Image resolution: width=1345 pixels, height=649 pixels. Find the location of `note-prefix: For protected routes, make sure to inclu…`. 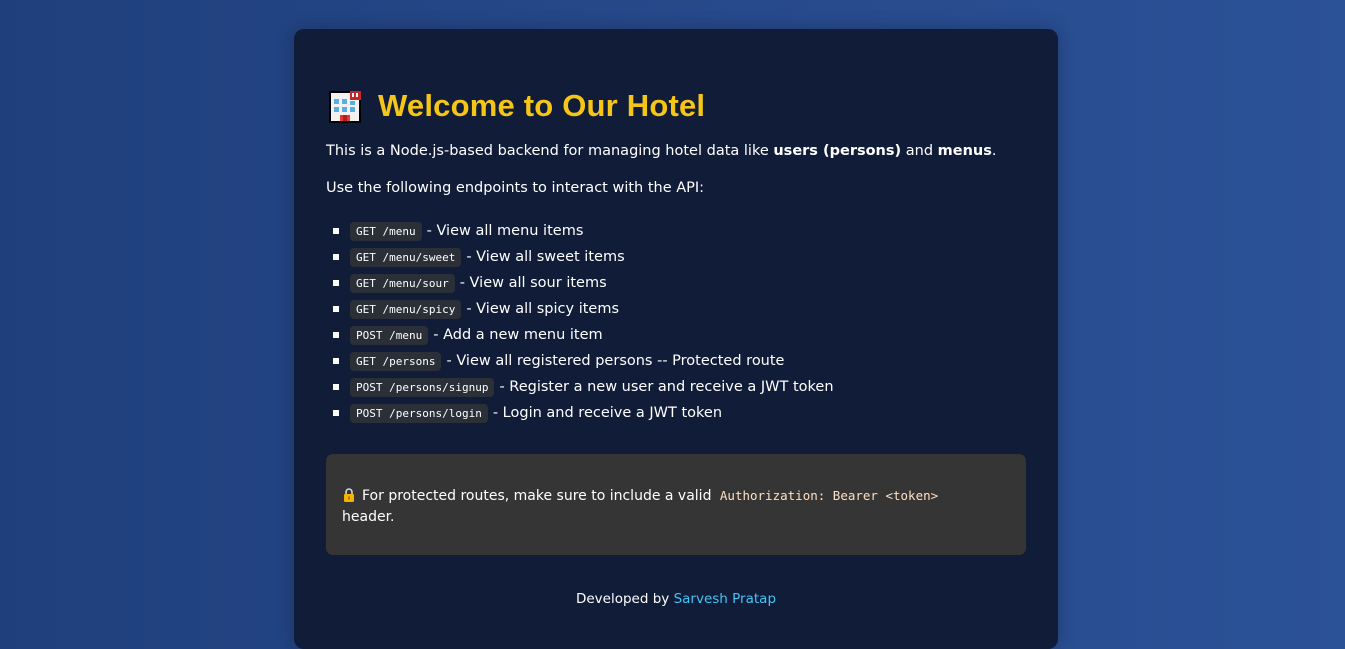

note-prefix: For protected routes, make sure to inclu… is located at coordinates (537, 496).